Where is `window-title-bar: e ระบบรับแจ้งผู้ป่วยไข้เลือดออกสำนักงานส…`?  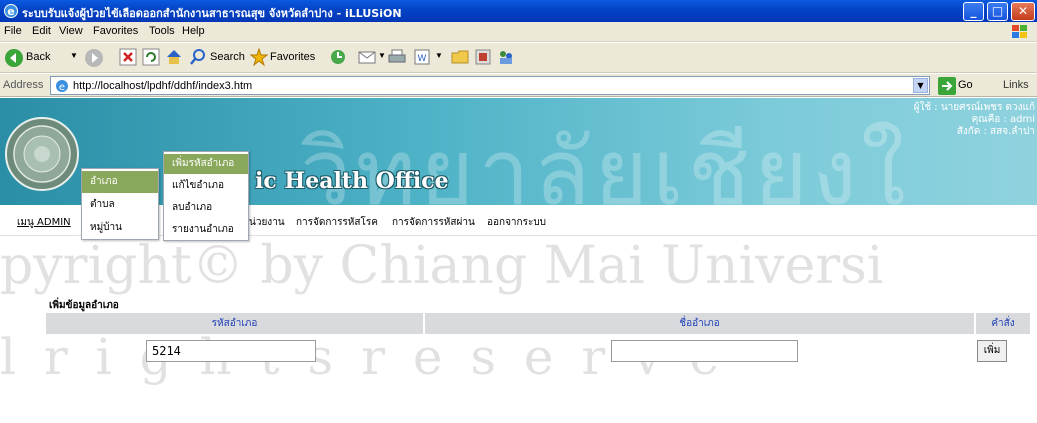 window-title-bar: e ระบบรับแจ้งผู้ป่วยไข้เลือดออกสำนักงานส… is located at coordinates (518, 11).